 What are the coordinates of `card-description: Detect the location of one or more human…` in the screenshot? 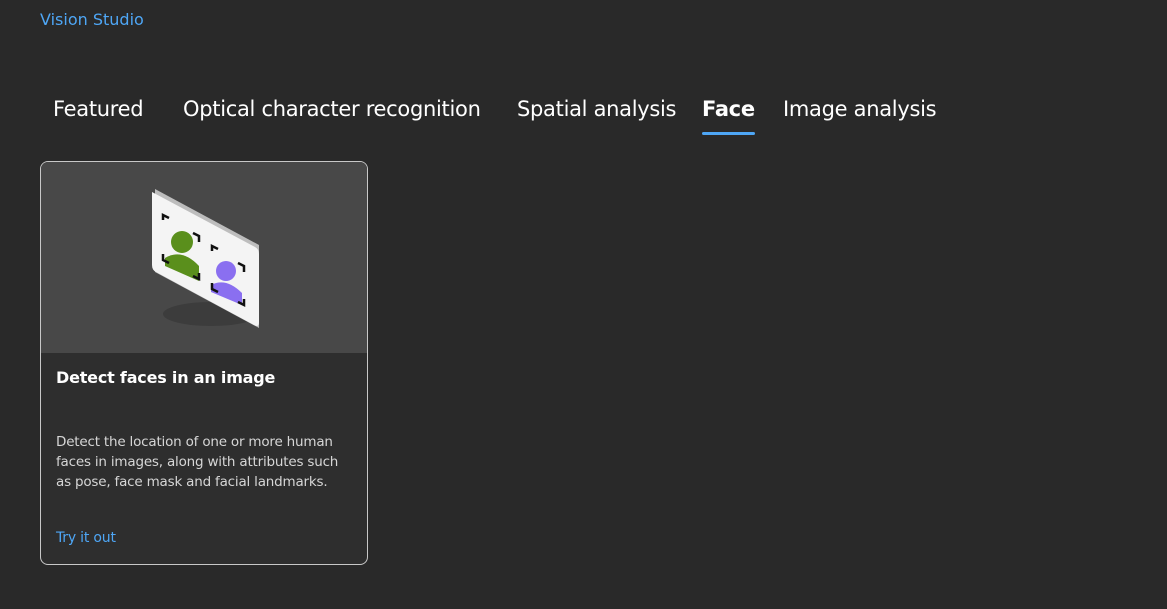 It's located at (197, 462).